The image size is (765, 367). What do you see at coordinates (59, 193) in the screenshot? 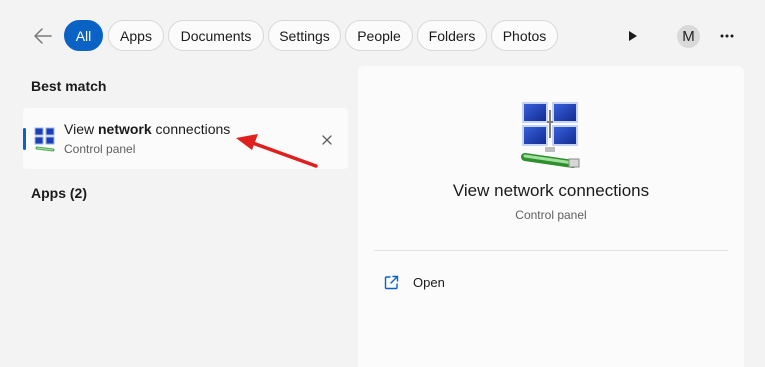
I see `apps-heading: Apps (2)` at bounding box center [59, 193].